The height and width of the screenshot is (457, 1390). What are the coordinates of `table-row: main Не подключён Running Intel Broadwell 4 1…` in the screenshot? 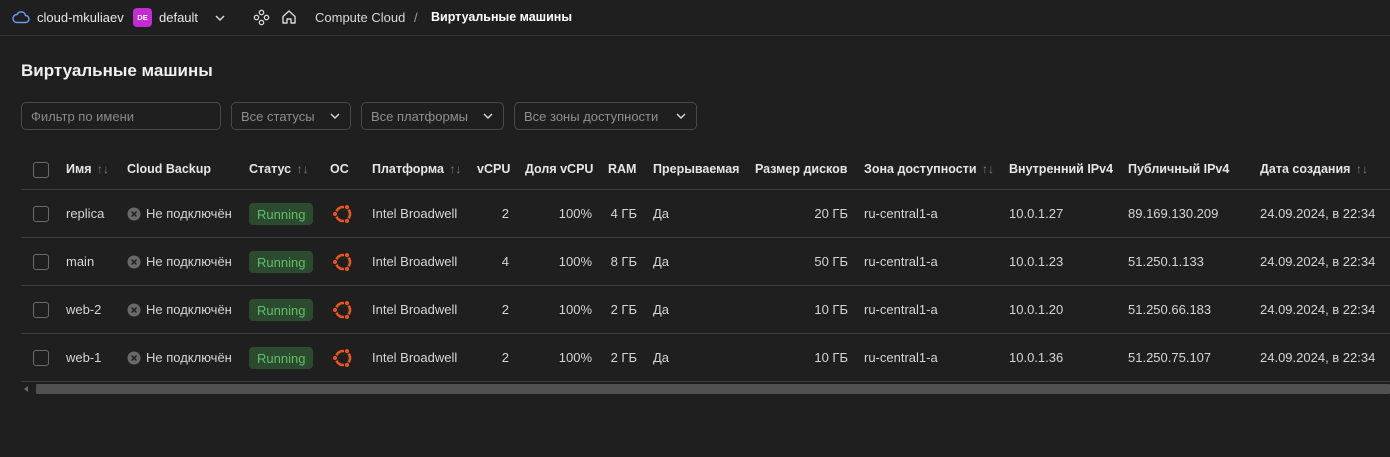 It's located at (705, 262).